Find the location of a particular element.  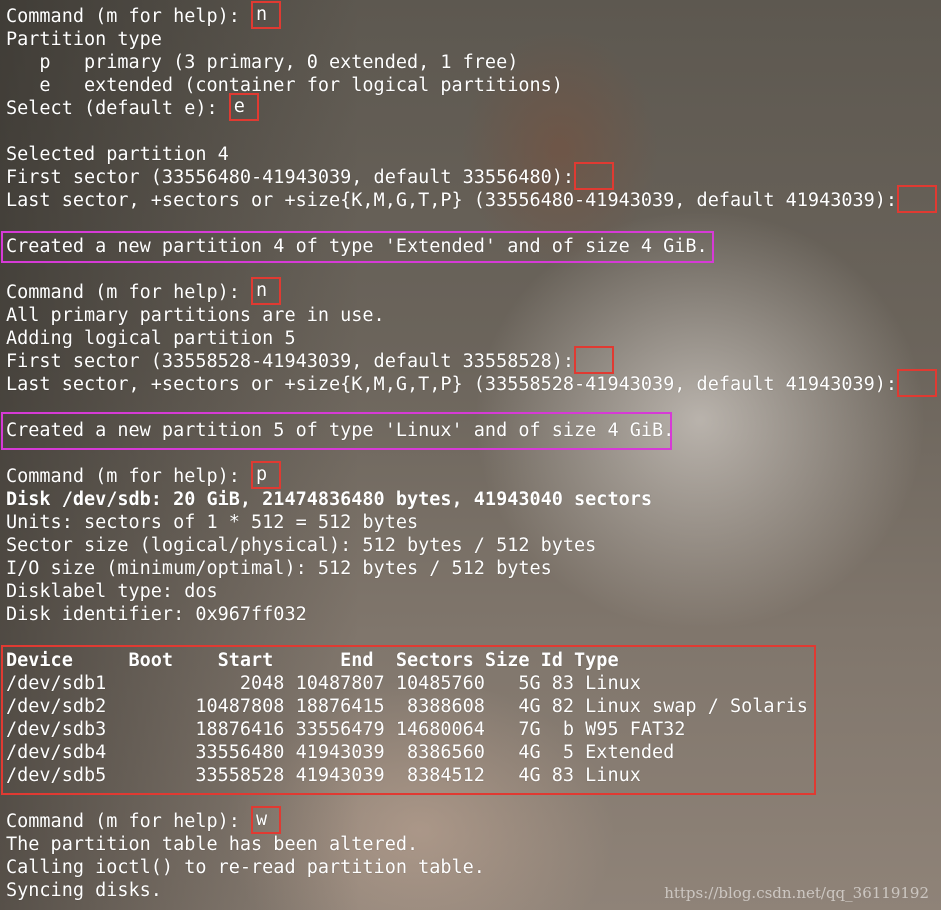

terminal-line: Disklabel type: dos is located at coordinates (112, 591).